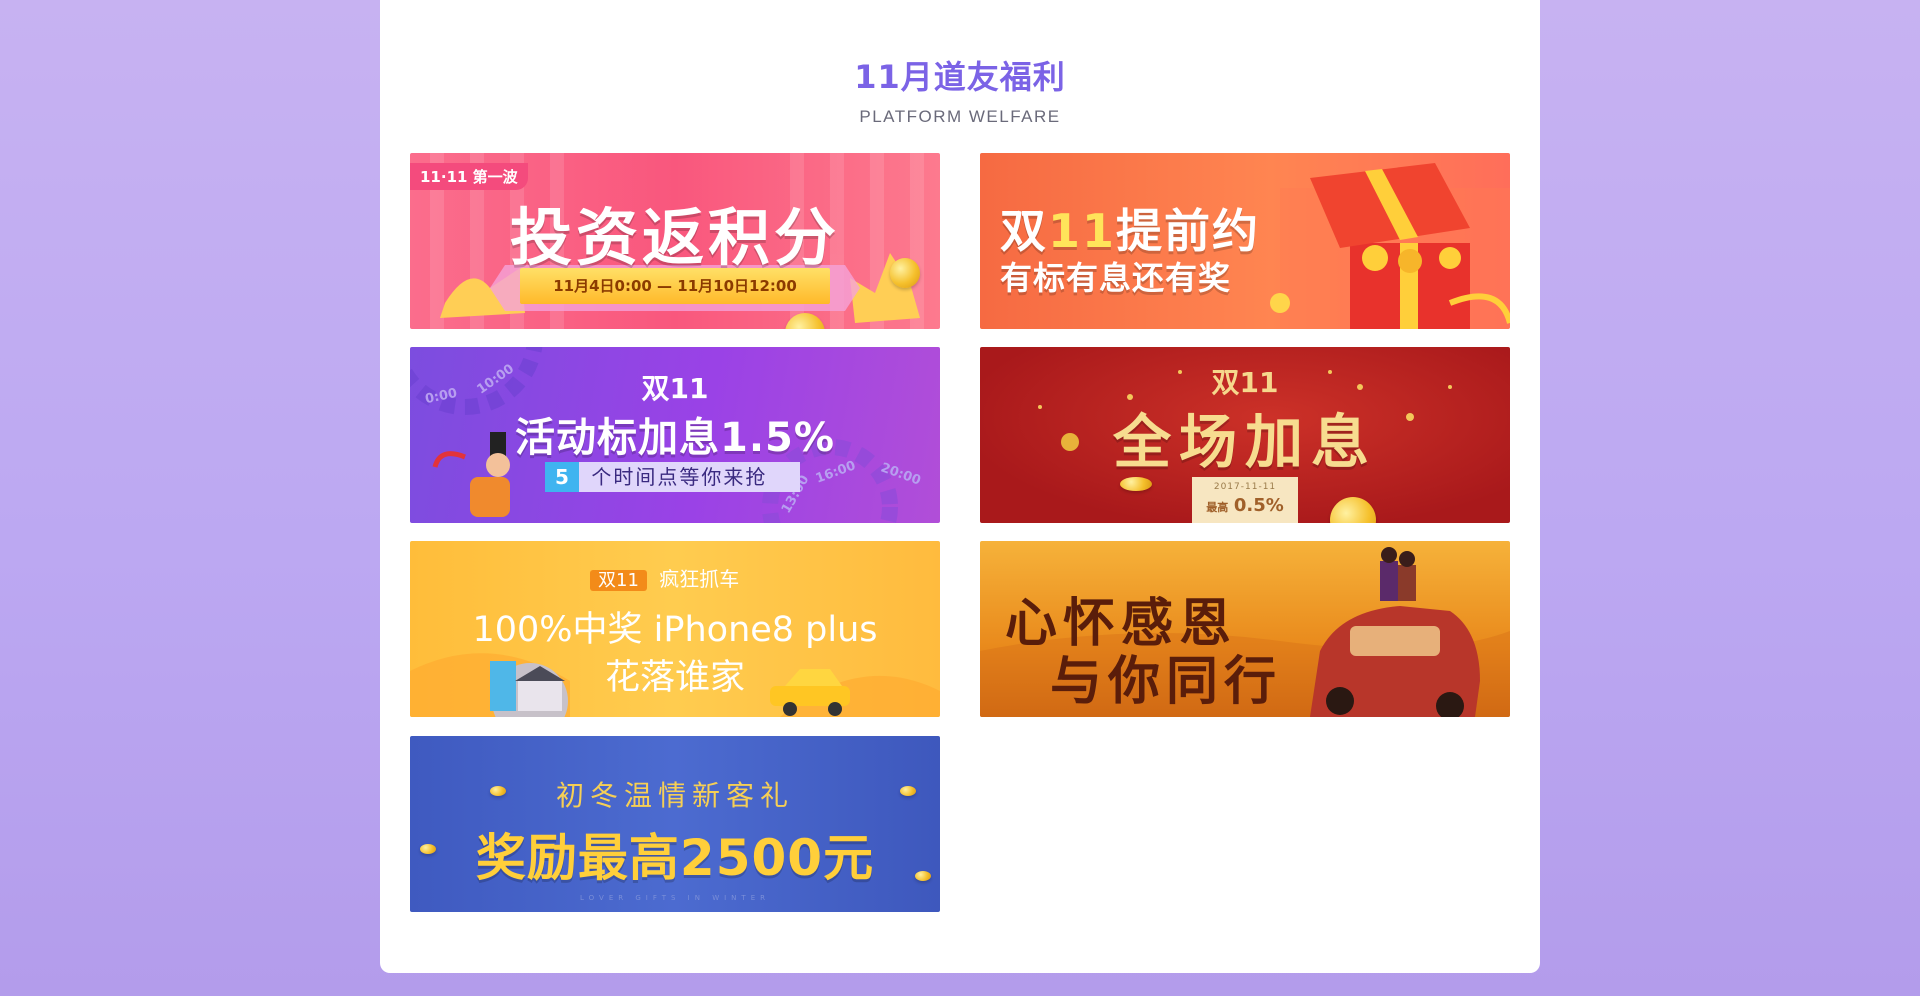  I want to click on booking-line-1: 双11提前约, so click(1130, 228).